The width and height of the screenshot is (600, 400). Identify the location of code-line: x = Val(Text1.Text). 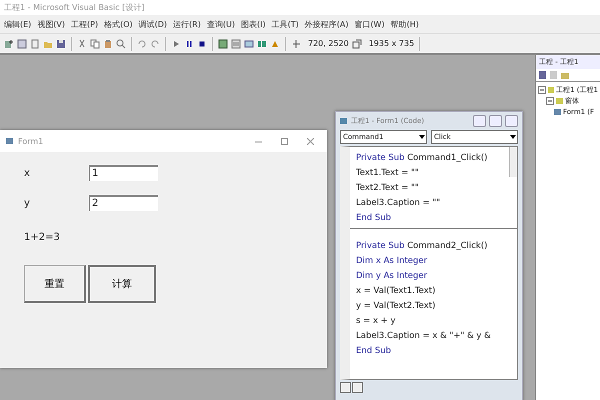
(396, 291).